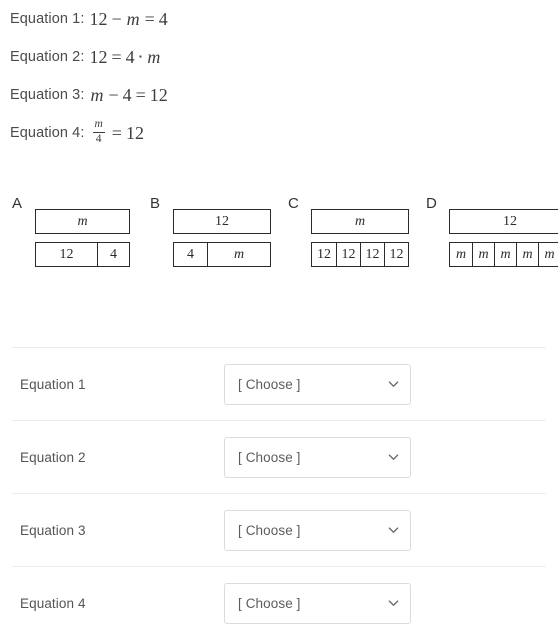 The width and height of the screenshot is (558, 643). I want to click on match-row-label: Equation 1, so click(53, 384).